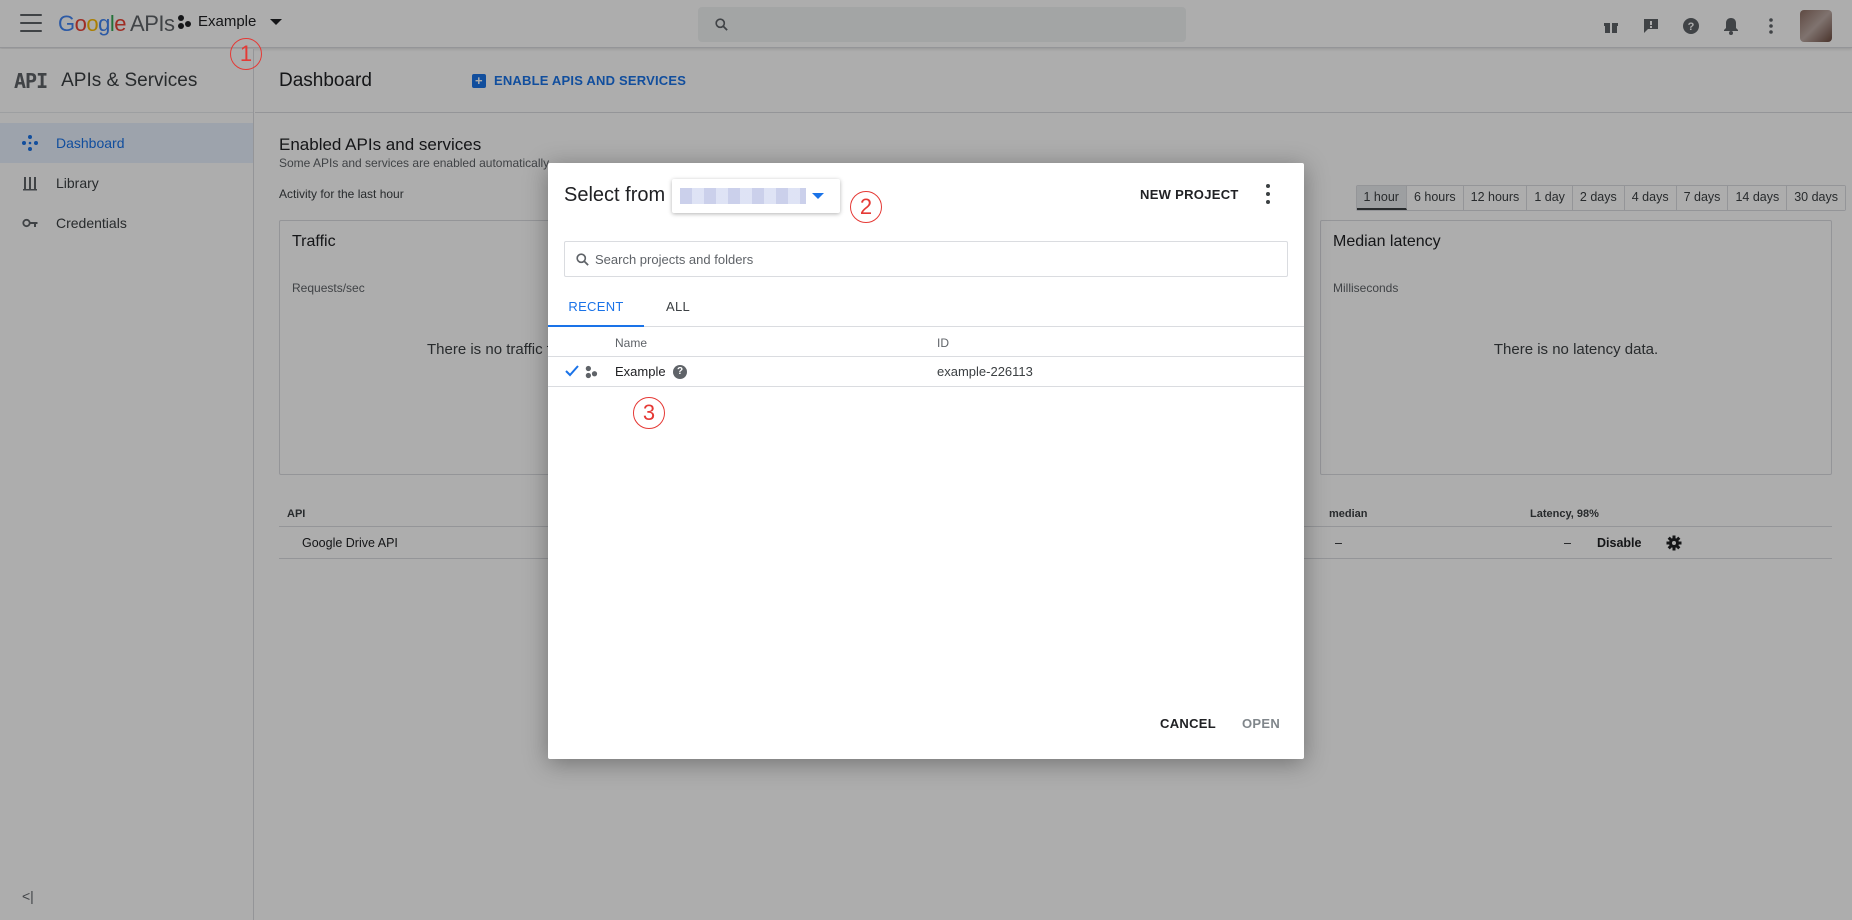  Describe the element at coordinates (615, 195) in the screenshot. I see `dialog-title: Select from` at that location.